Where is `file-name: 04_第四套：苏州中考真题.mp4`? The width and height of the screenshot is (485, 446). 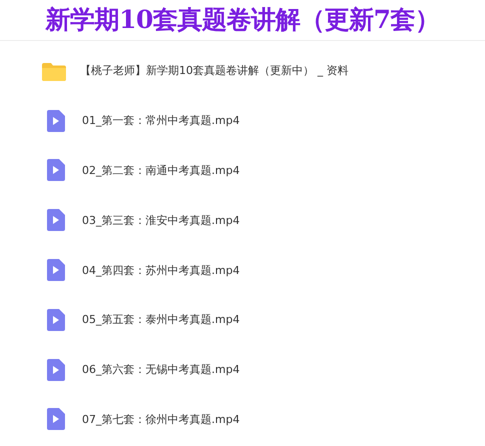
file-name: 04_第四套：苏州中考真题.mp4 is located at coordinates (161, 270).